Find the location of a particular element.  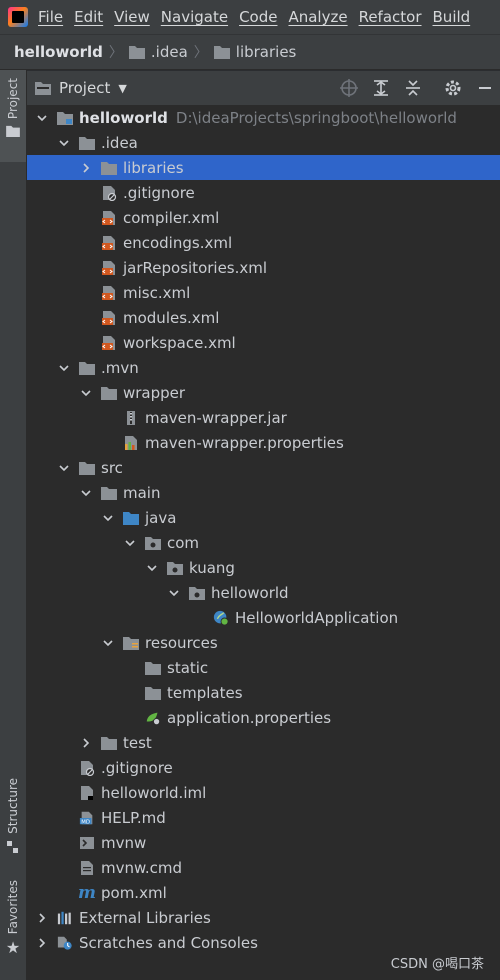

minimize-icon is located at coordinates (485, 88).